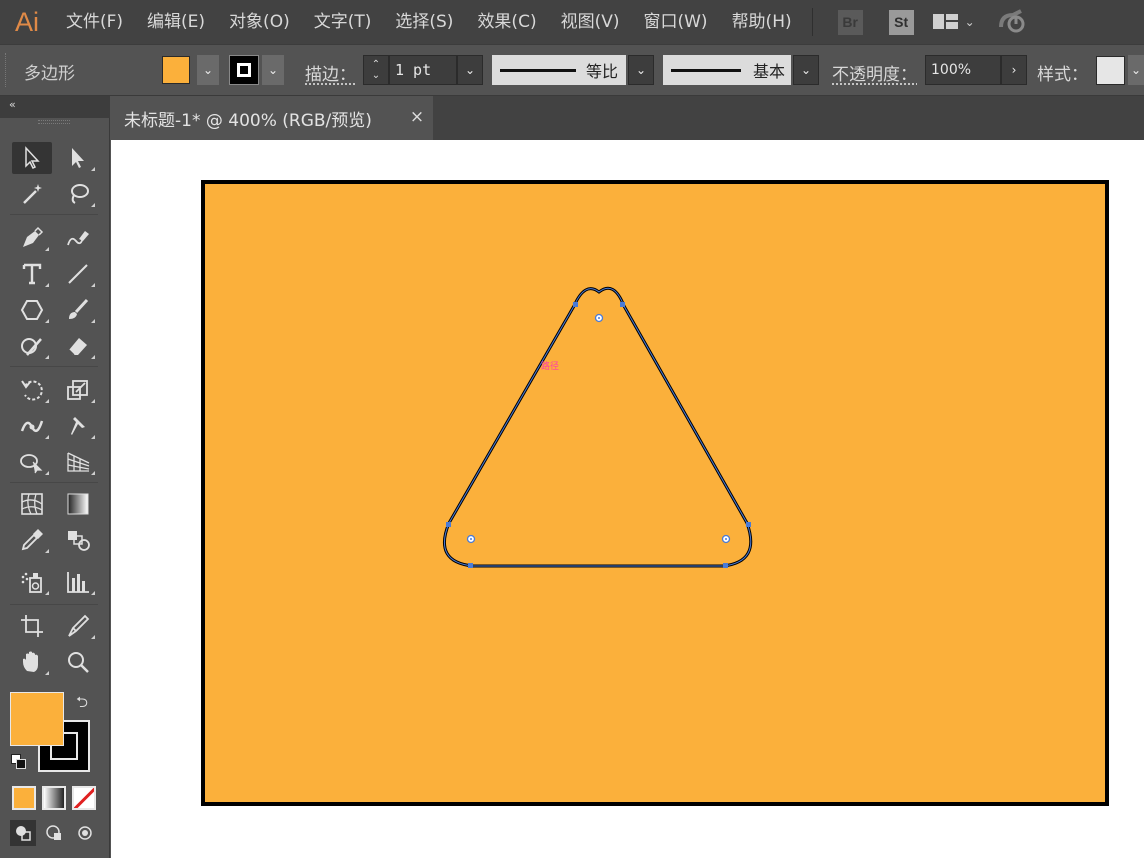 The image size is (1144, 858). I want to click on sync-button, so click(1014, 22).